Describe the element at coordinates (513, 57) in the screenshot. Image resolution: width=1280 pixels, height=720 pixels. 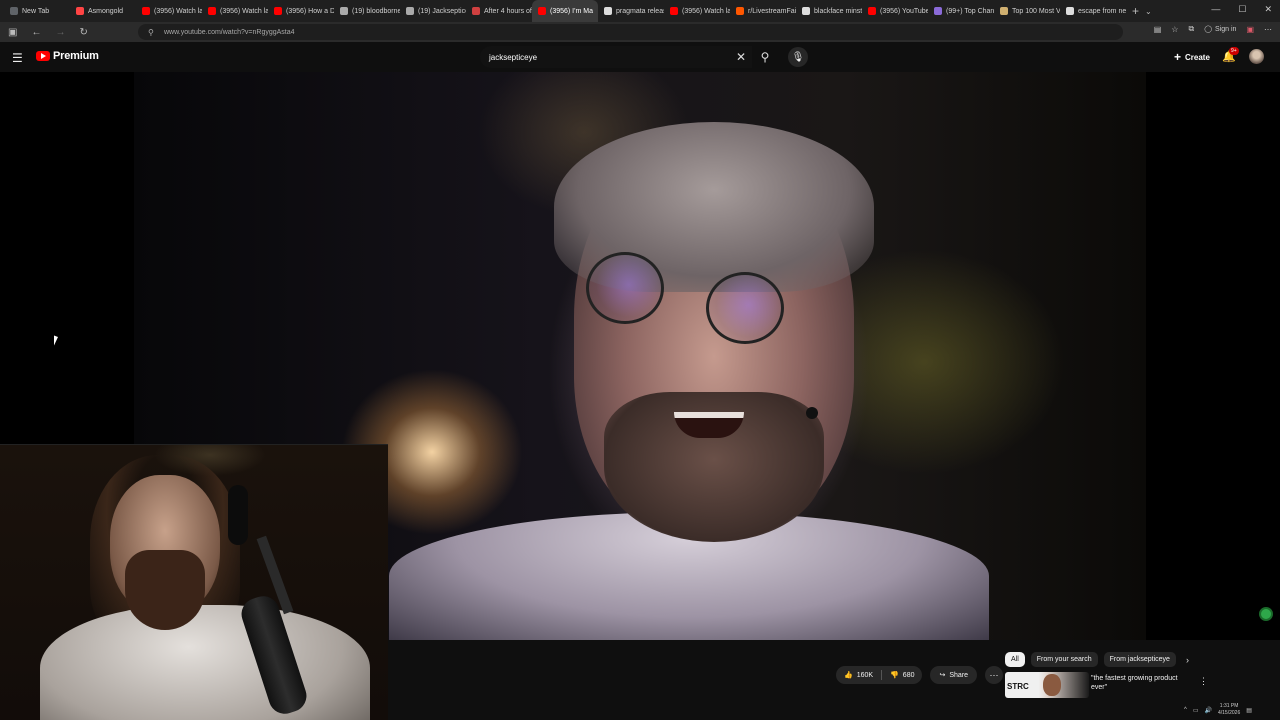
I see `search-query: jacksepticeye` at that location.